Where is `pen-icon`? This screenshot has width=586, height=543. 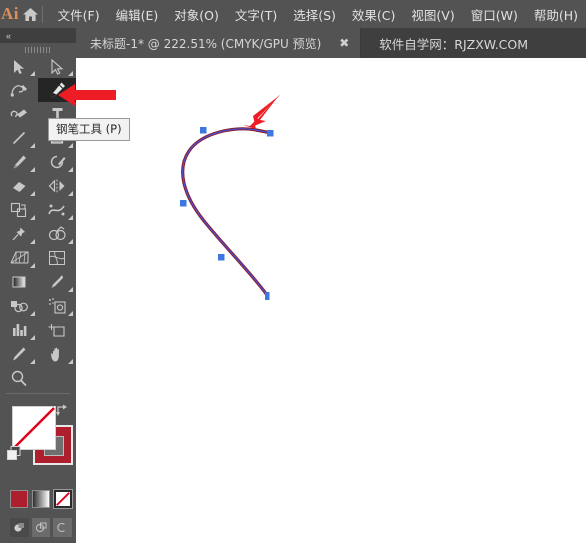 pen-icon is located at coordinates (58, 89).